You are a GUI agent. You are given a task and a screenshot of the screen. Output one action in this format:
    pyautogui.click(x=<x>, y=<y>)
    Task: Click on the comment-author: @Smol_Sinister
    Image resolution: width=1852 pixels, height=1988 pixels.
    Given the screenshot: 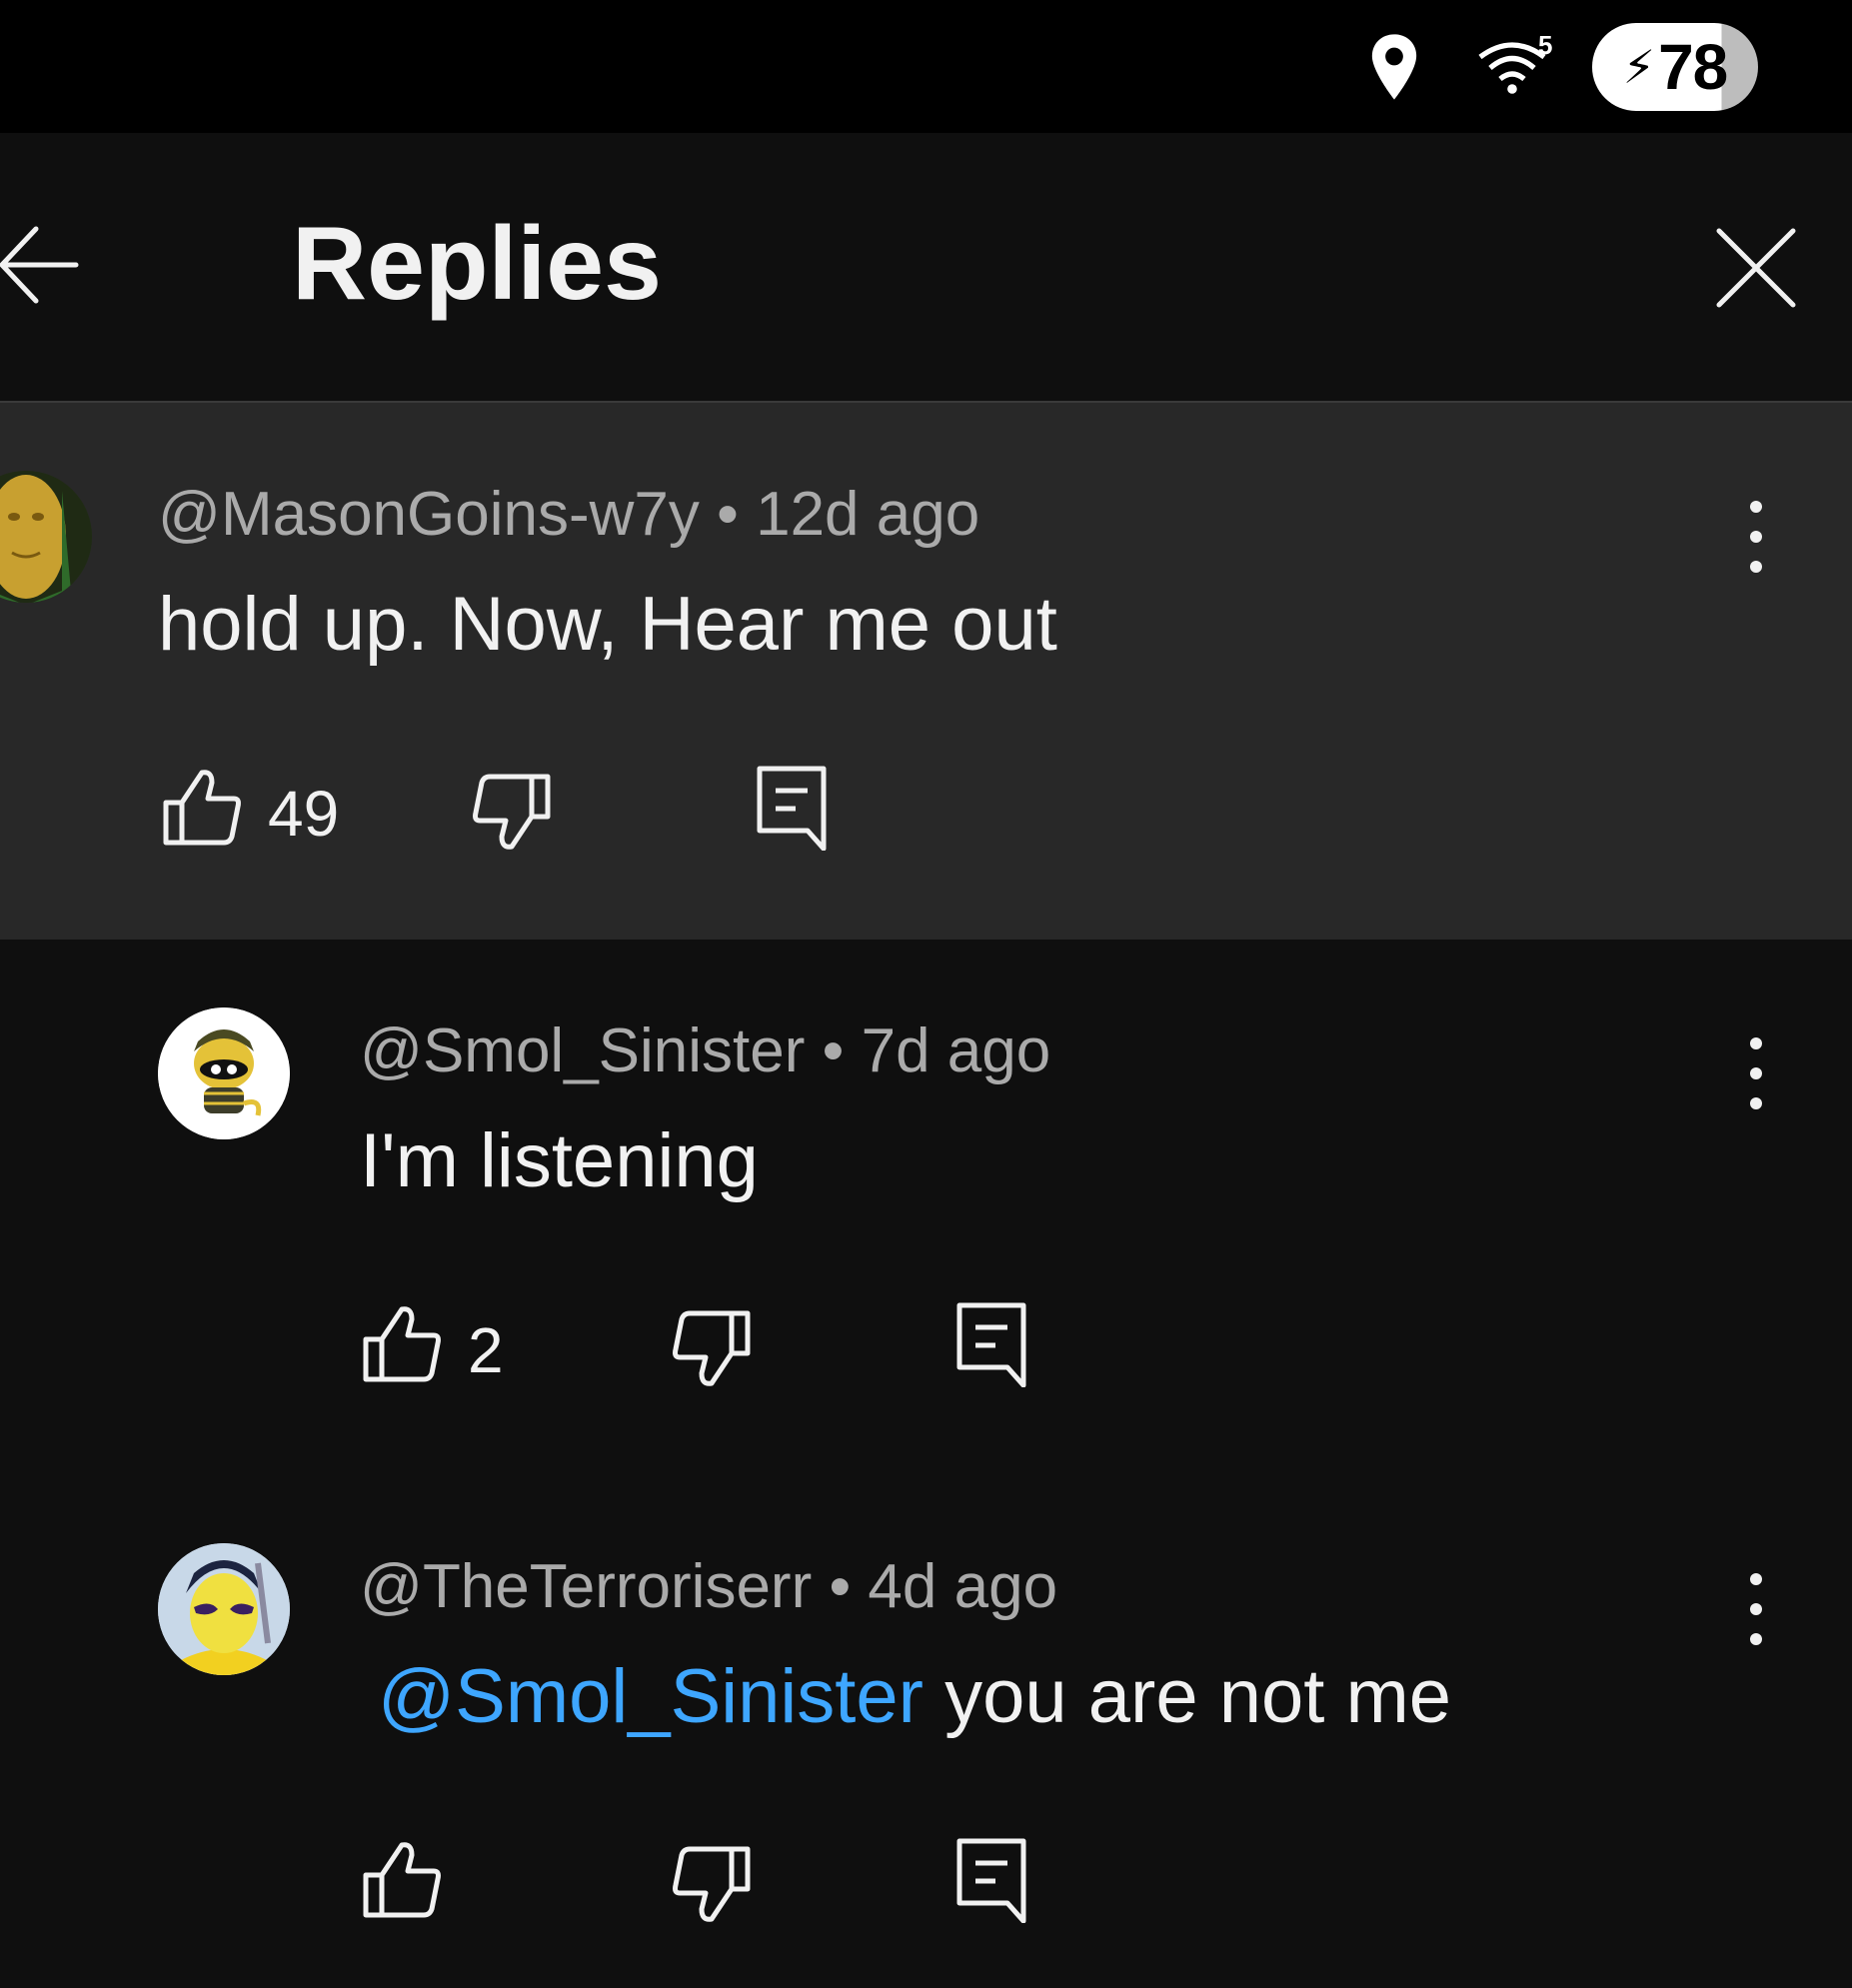 What is the action you would take?
    pyautogui.click(x=582, y=1050)
    